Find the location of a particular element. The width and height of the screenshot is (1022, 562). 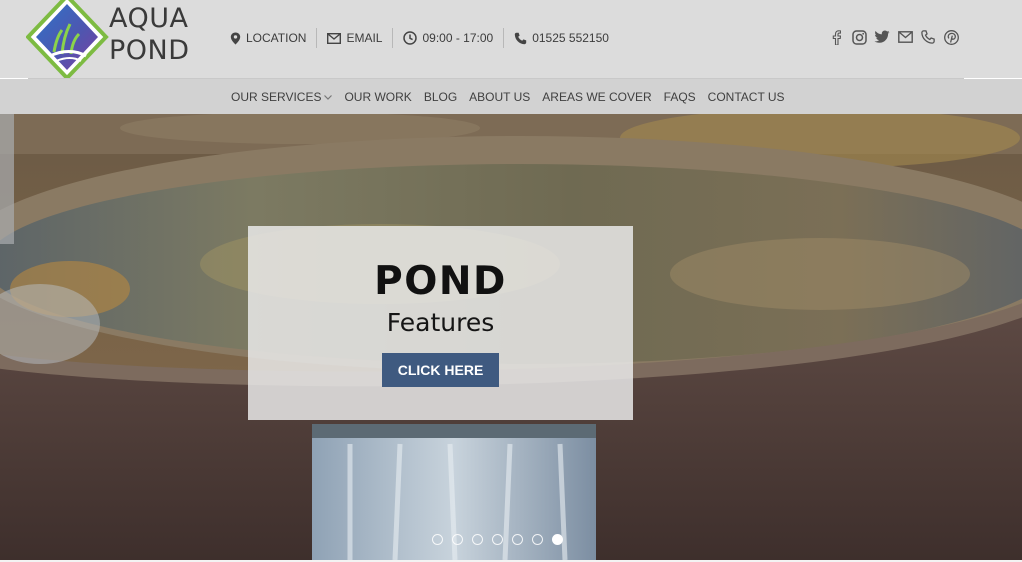

nav-item-our-work: OUR WORK is located at coordinates (377, 97).